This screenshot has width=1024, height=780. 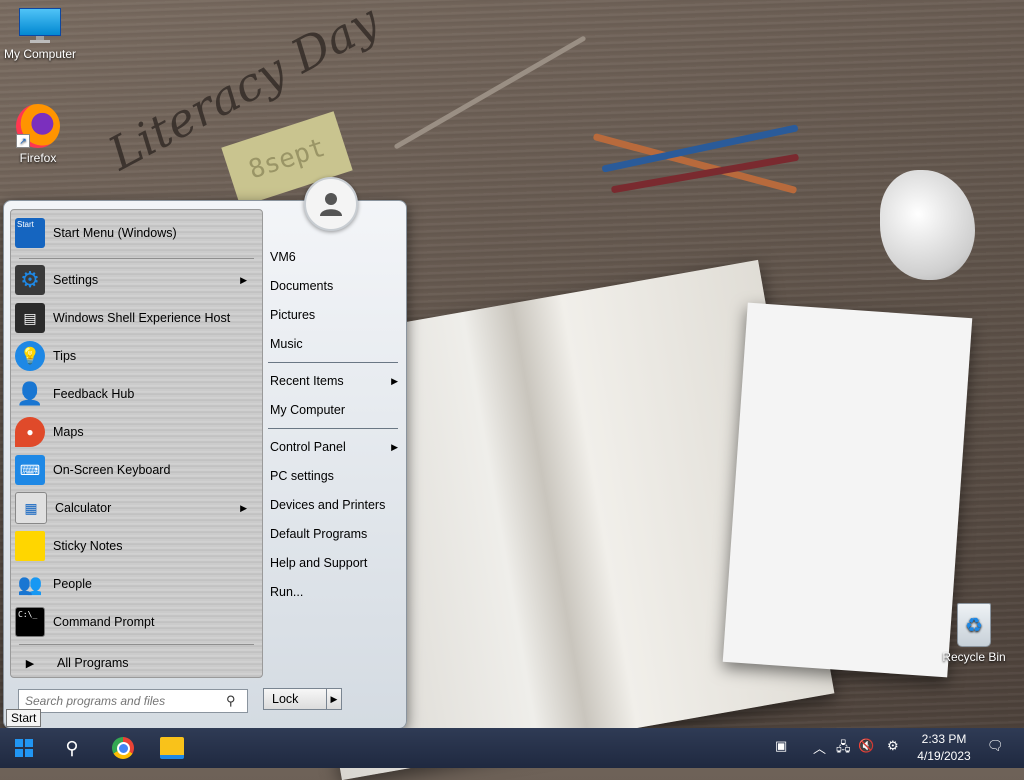 I want to click on place-label: Help and Support, so click(x=319, y=563).